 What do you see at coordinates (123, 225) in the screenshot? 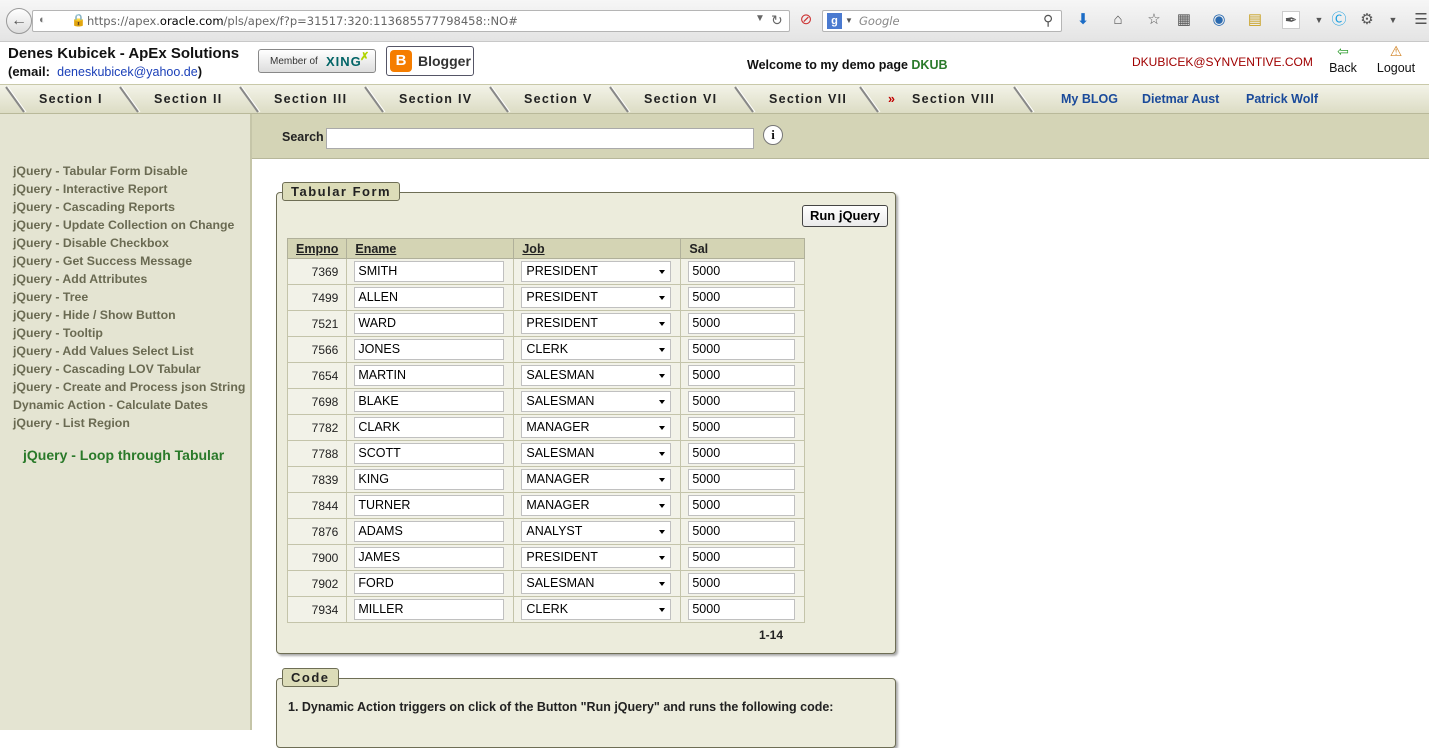
I see `sidebar-item: jQuery - Update Collection on Change` at bounding box center [123, 225].